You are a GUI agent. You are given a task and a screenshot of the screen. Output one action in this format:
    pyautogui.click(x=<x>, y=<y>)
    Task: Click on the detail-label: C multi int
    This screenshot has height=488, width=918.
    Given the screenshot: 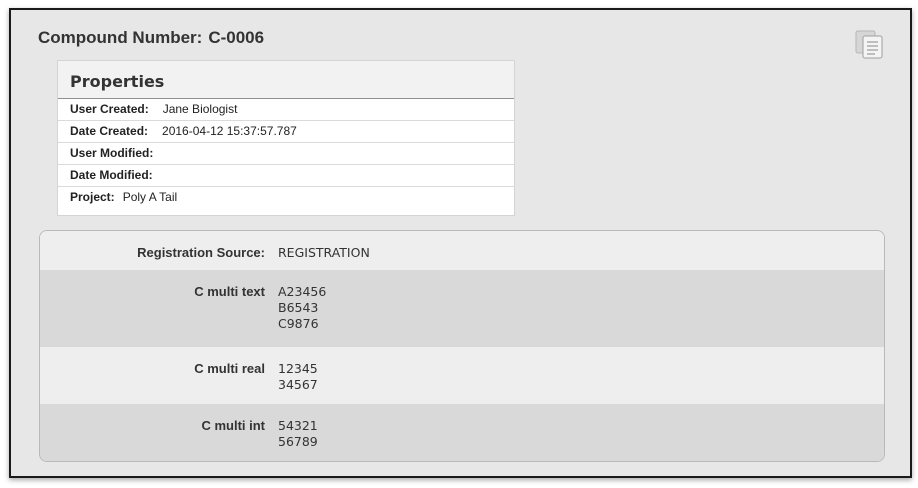 What is the action you would take?
    pyautogui.click(x=233, y=425)
    